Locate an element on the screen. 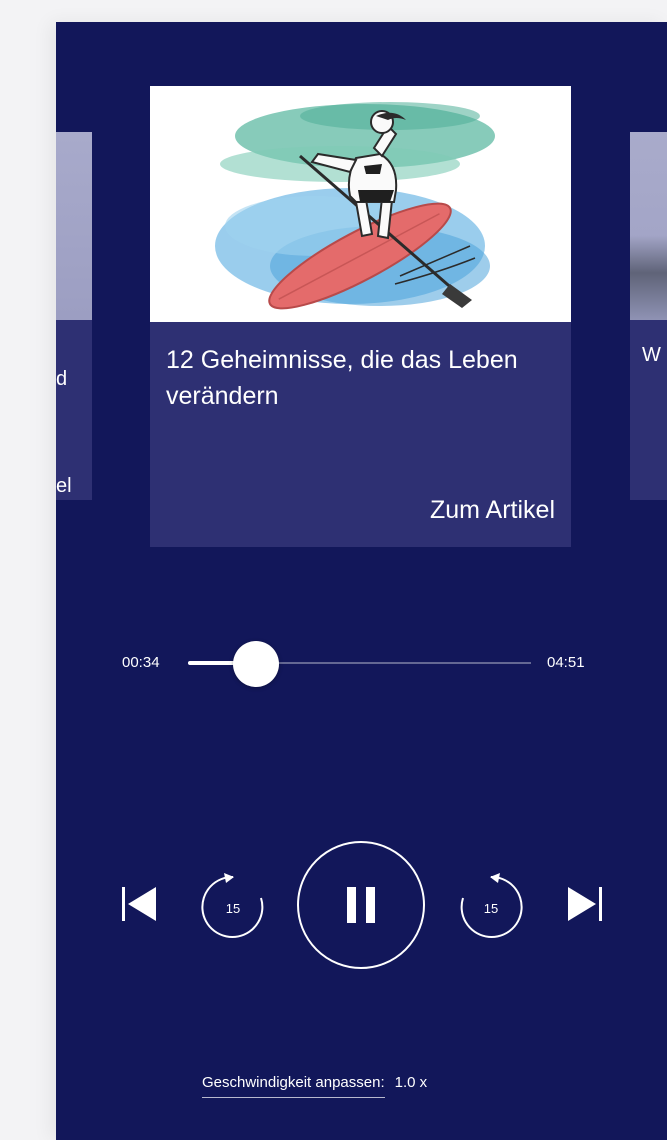 This screenshot has height=1140, width=667. carousel-card-next: W is located at coordinates (648, 316).